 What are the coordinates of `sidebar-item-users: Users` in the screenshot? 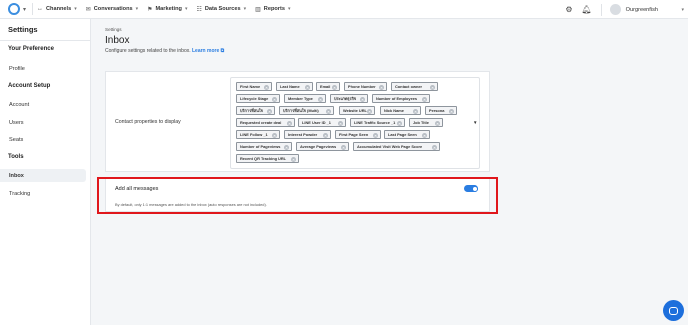 It's located at (43, 122).